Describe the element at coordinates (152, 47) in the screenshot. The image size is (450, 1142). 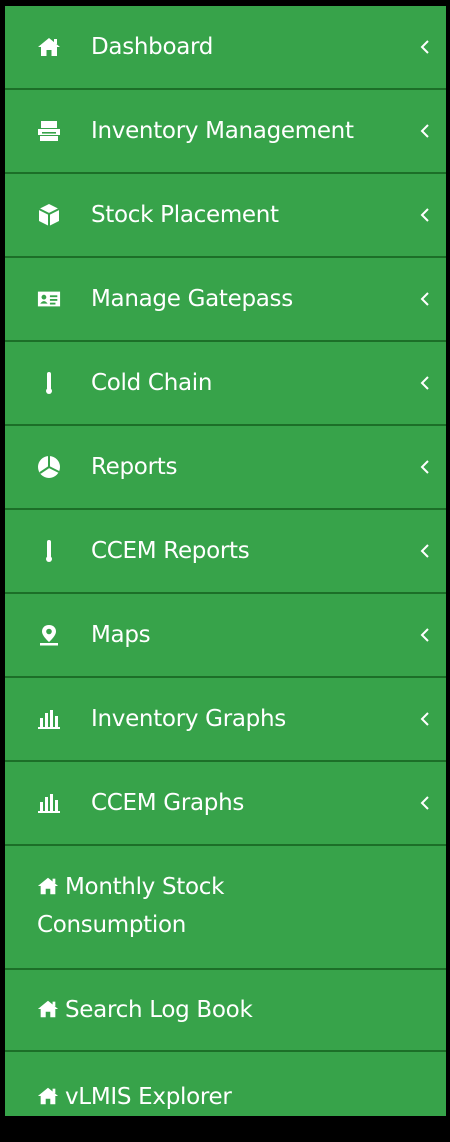
I see `sidebar-item-label: Dashboard` at that location.